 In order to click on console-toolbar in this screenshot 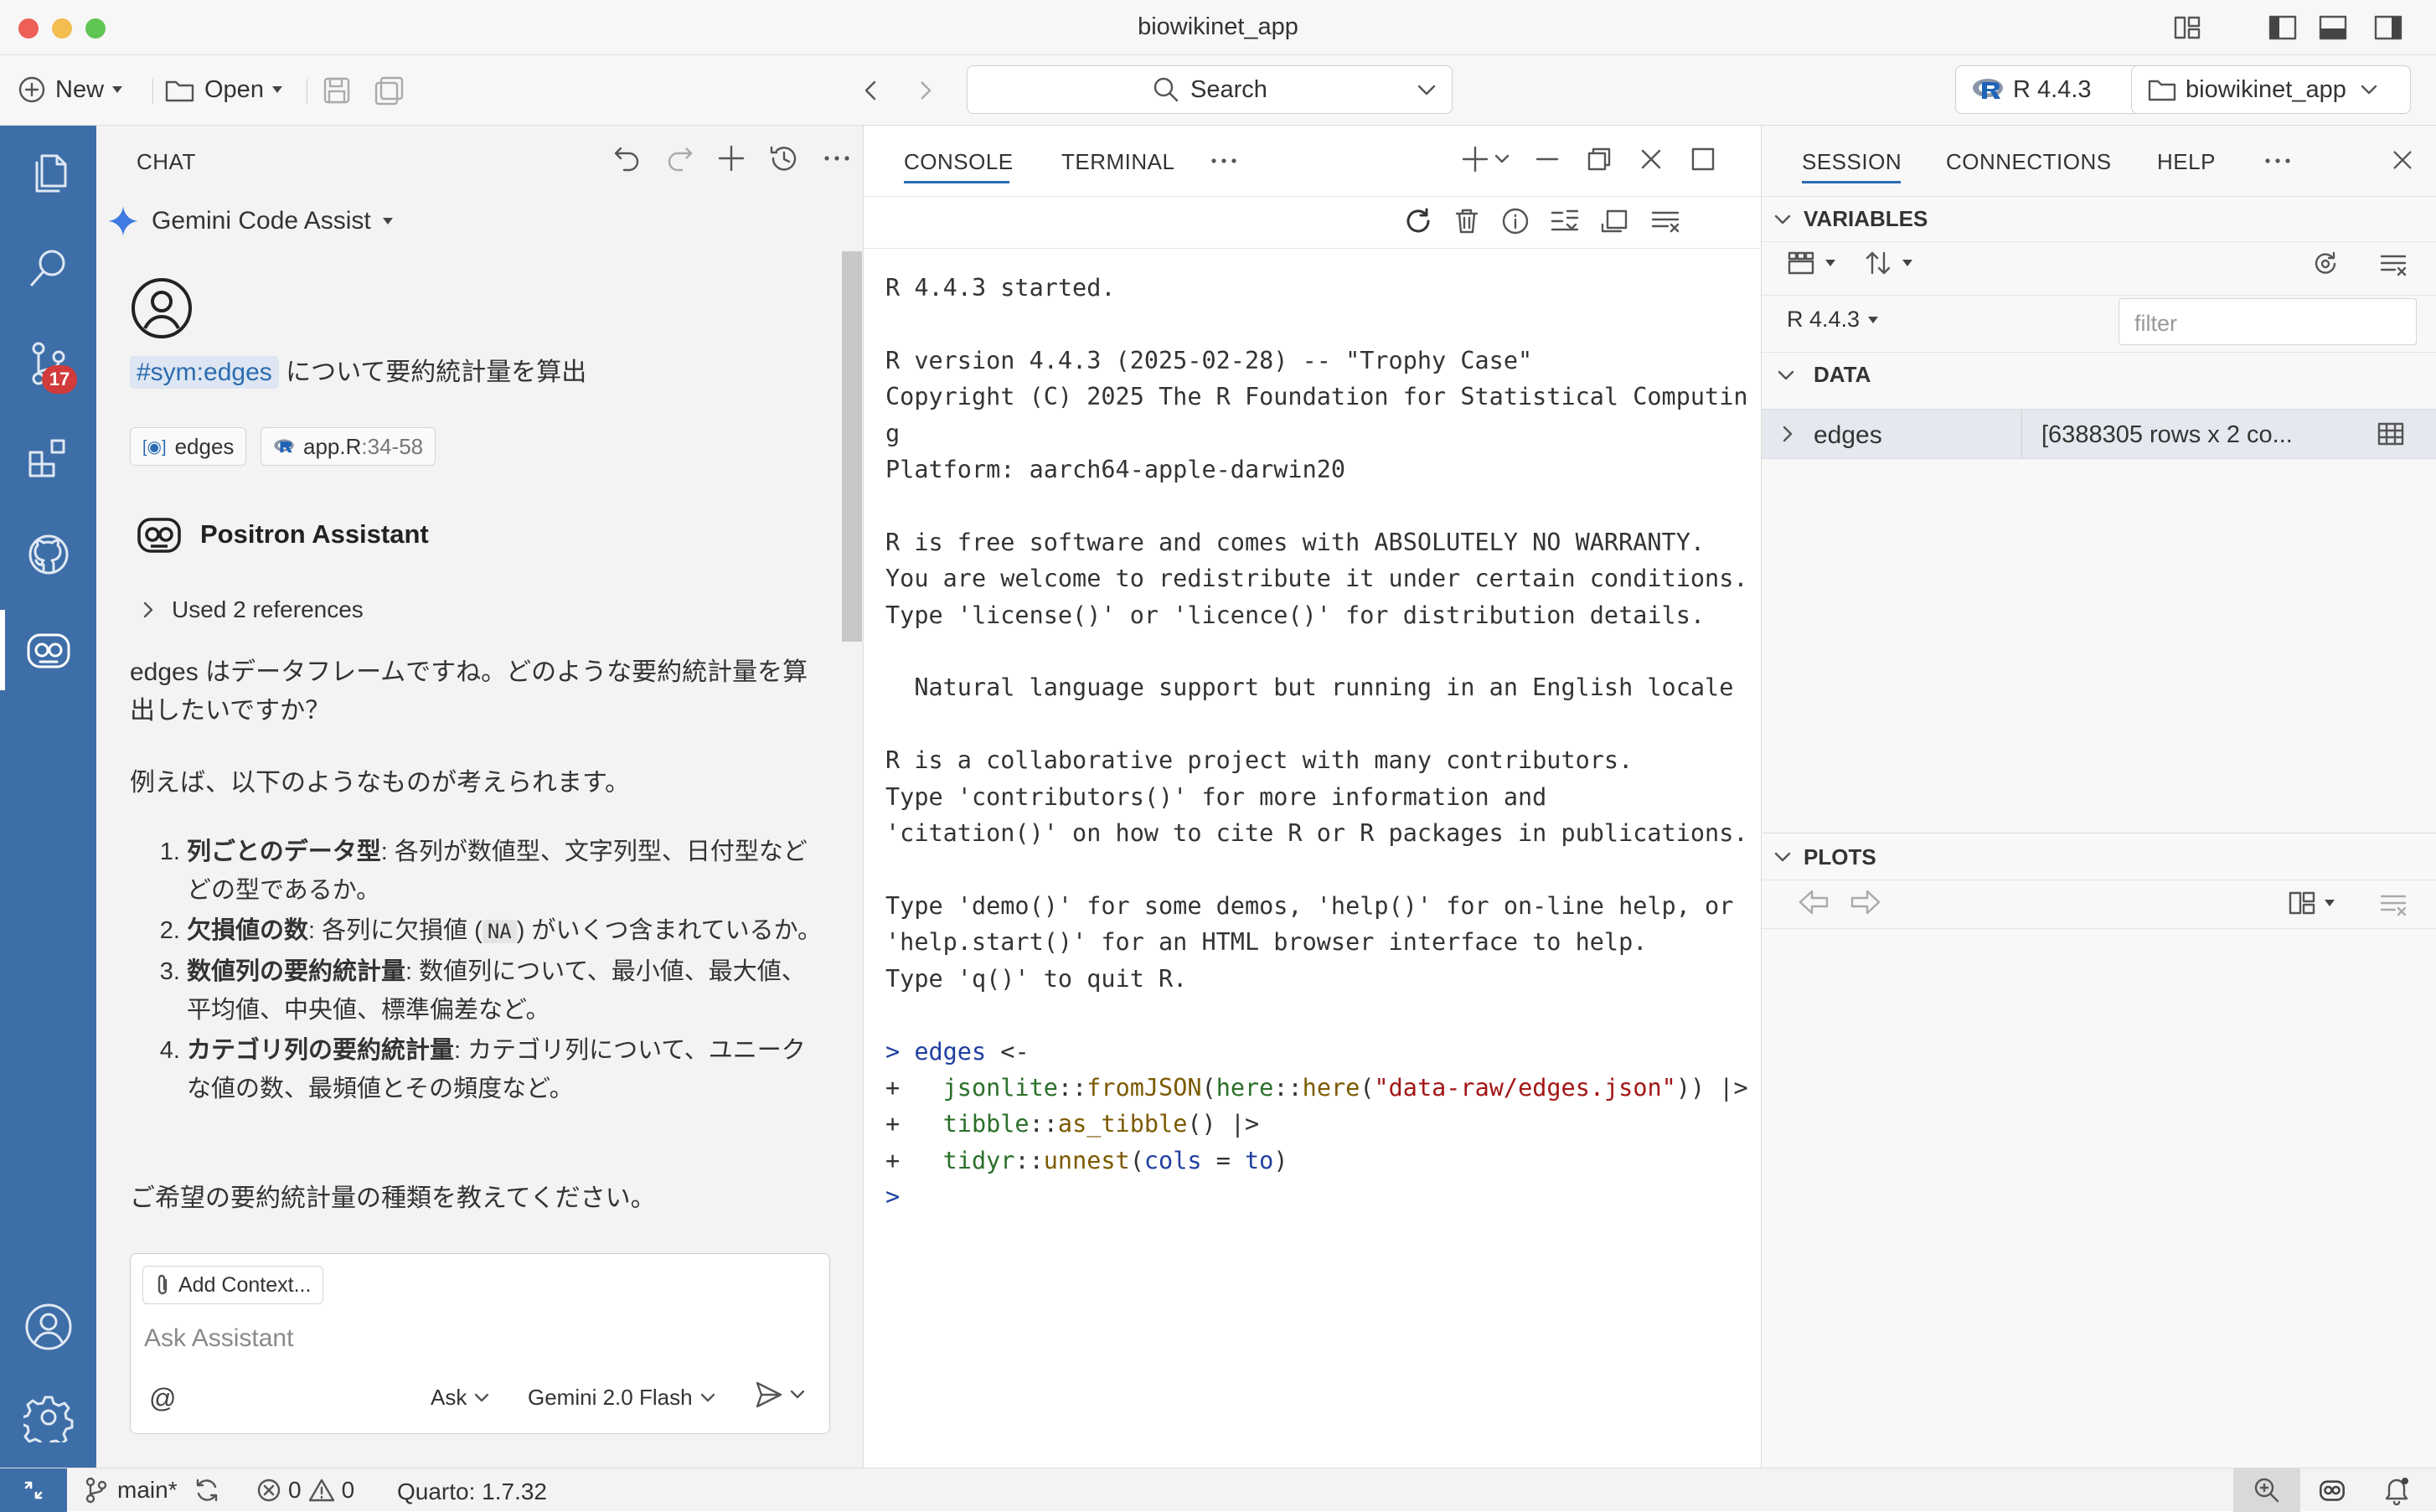, I will do `click(1542, 221)`.